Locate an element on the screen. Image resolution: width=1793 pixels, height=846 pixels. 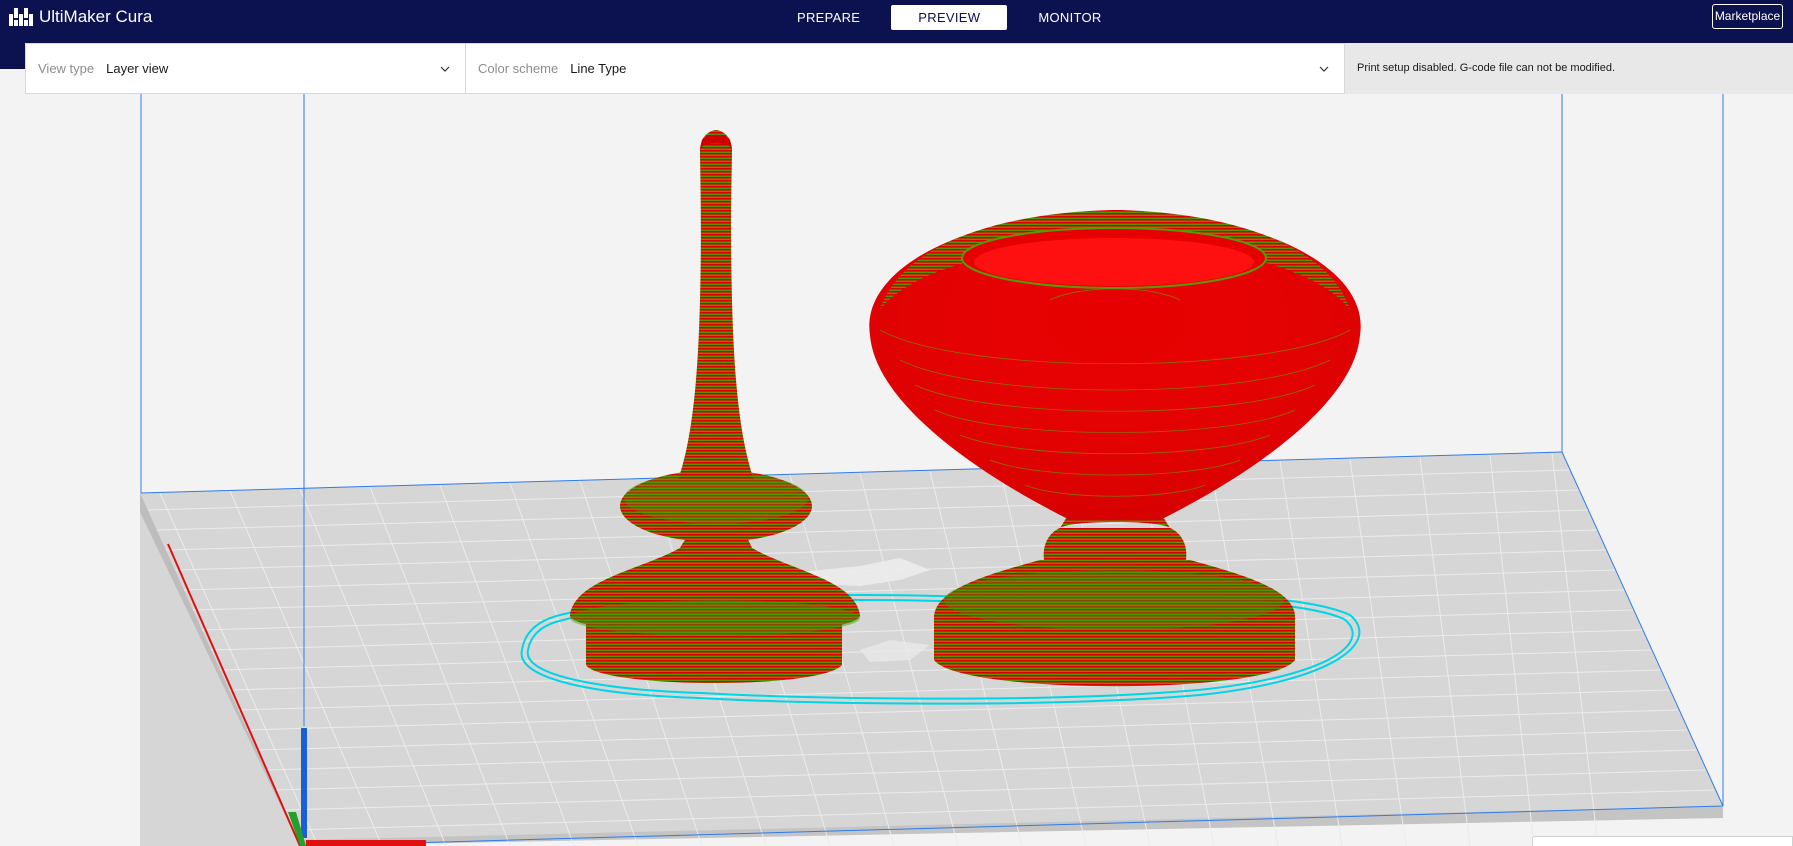
tab-preview: PREVIEW is located at coordinates (949, 17).